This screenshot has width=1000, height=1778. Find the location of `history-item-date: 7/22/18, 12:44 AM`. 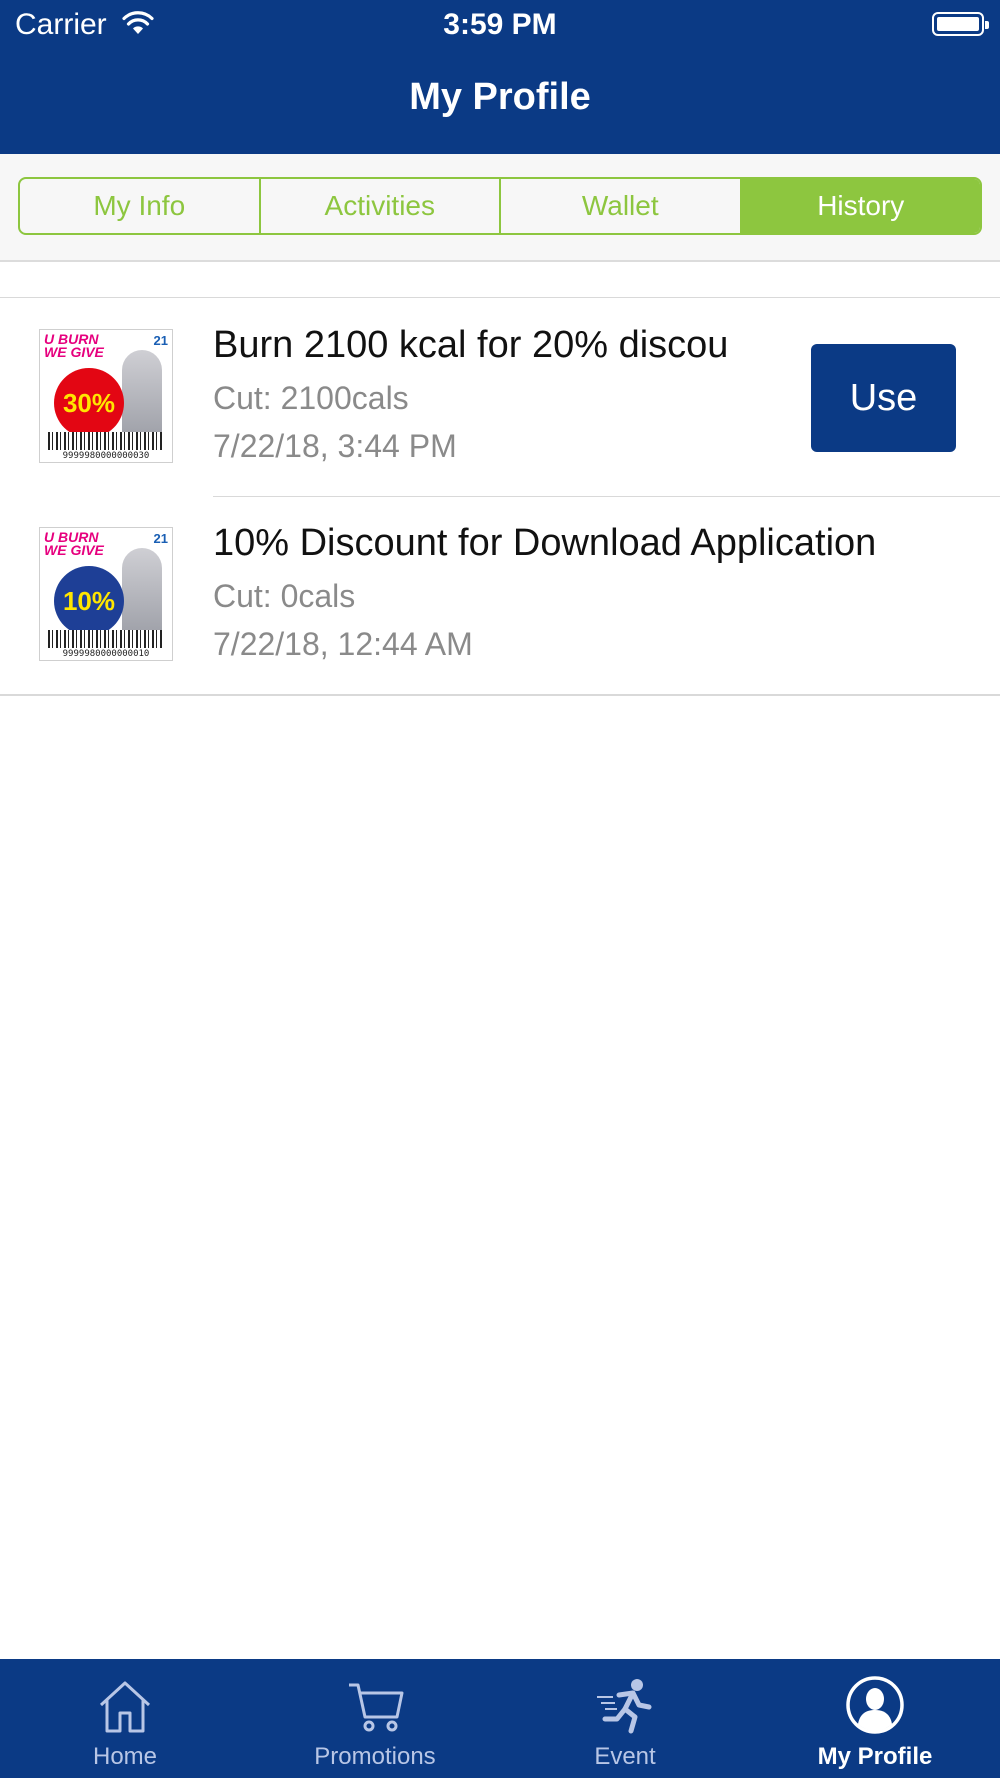

history-item-date: 7/22/18, 12:44 AM is located at coordinates (343, 644).